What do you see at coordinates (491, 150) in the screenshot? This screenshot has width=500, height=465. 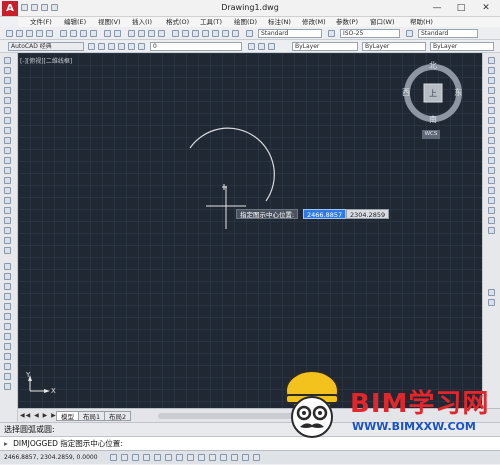 I see `trim-icon` at bounding box center [491, 150].